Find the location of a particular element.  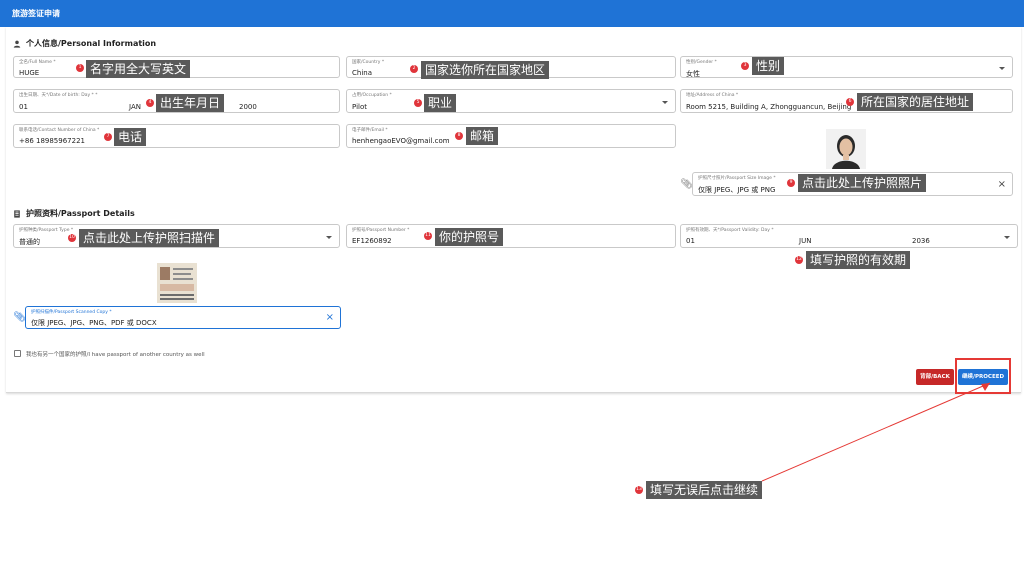

full-name-value: HUGE is located at coordinates (29, 73).